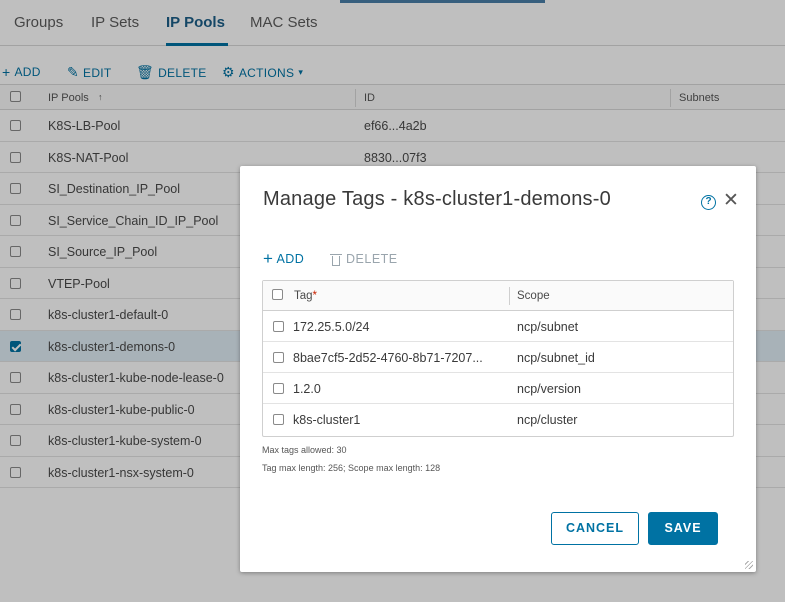 The width and height of the screenshot is (785, 602). Describe the element at coordinates (277, 294) in the screenshot. I see `select-all-tags-checkbox` at that location.